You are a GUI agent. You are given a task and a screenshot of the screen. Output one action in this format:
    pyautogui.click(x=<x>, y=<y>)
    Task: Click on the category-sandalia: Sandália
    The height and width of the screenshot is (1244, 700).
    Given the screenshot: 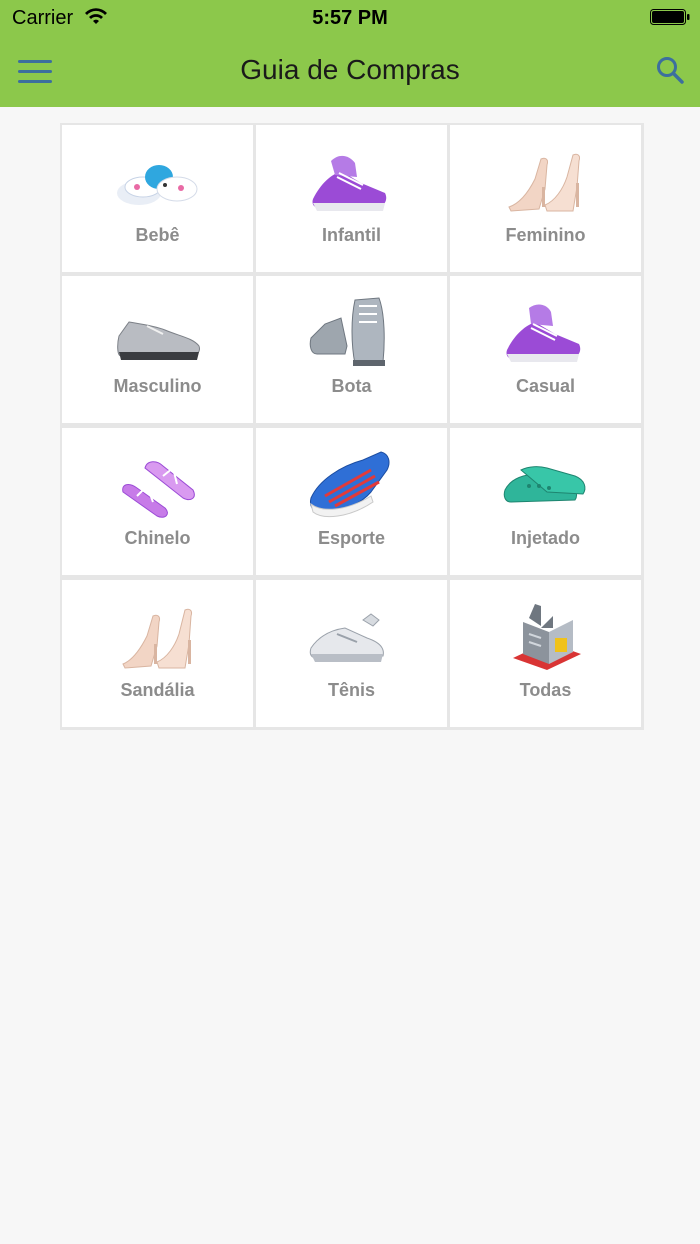 What is the action you would take?
    pyautogui.click(x=157, y=653)
    